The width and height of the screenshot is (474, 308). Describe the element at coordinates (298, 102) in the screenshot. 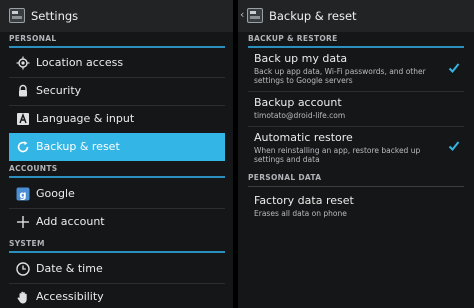

I see `pref-title: Backup account` at that location.